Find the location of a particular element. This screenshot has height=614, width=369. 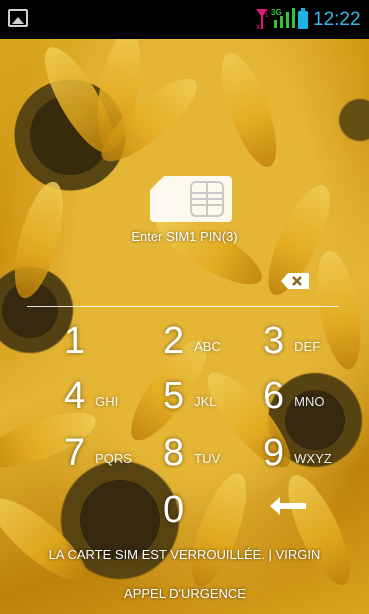

key-digit: 0 is located at coordinates (174, 510).